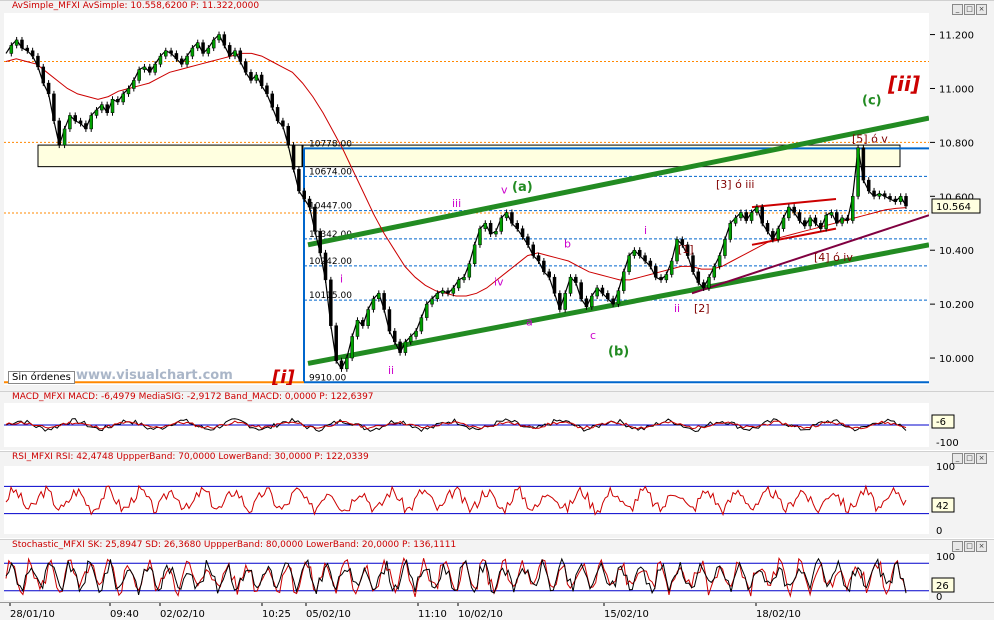  I want to click on fib-level-label-6: 9910.00, so click(327, 378).